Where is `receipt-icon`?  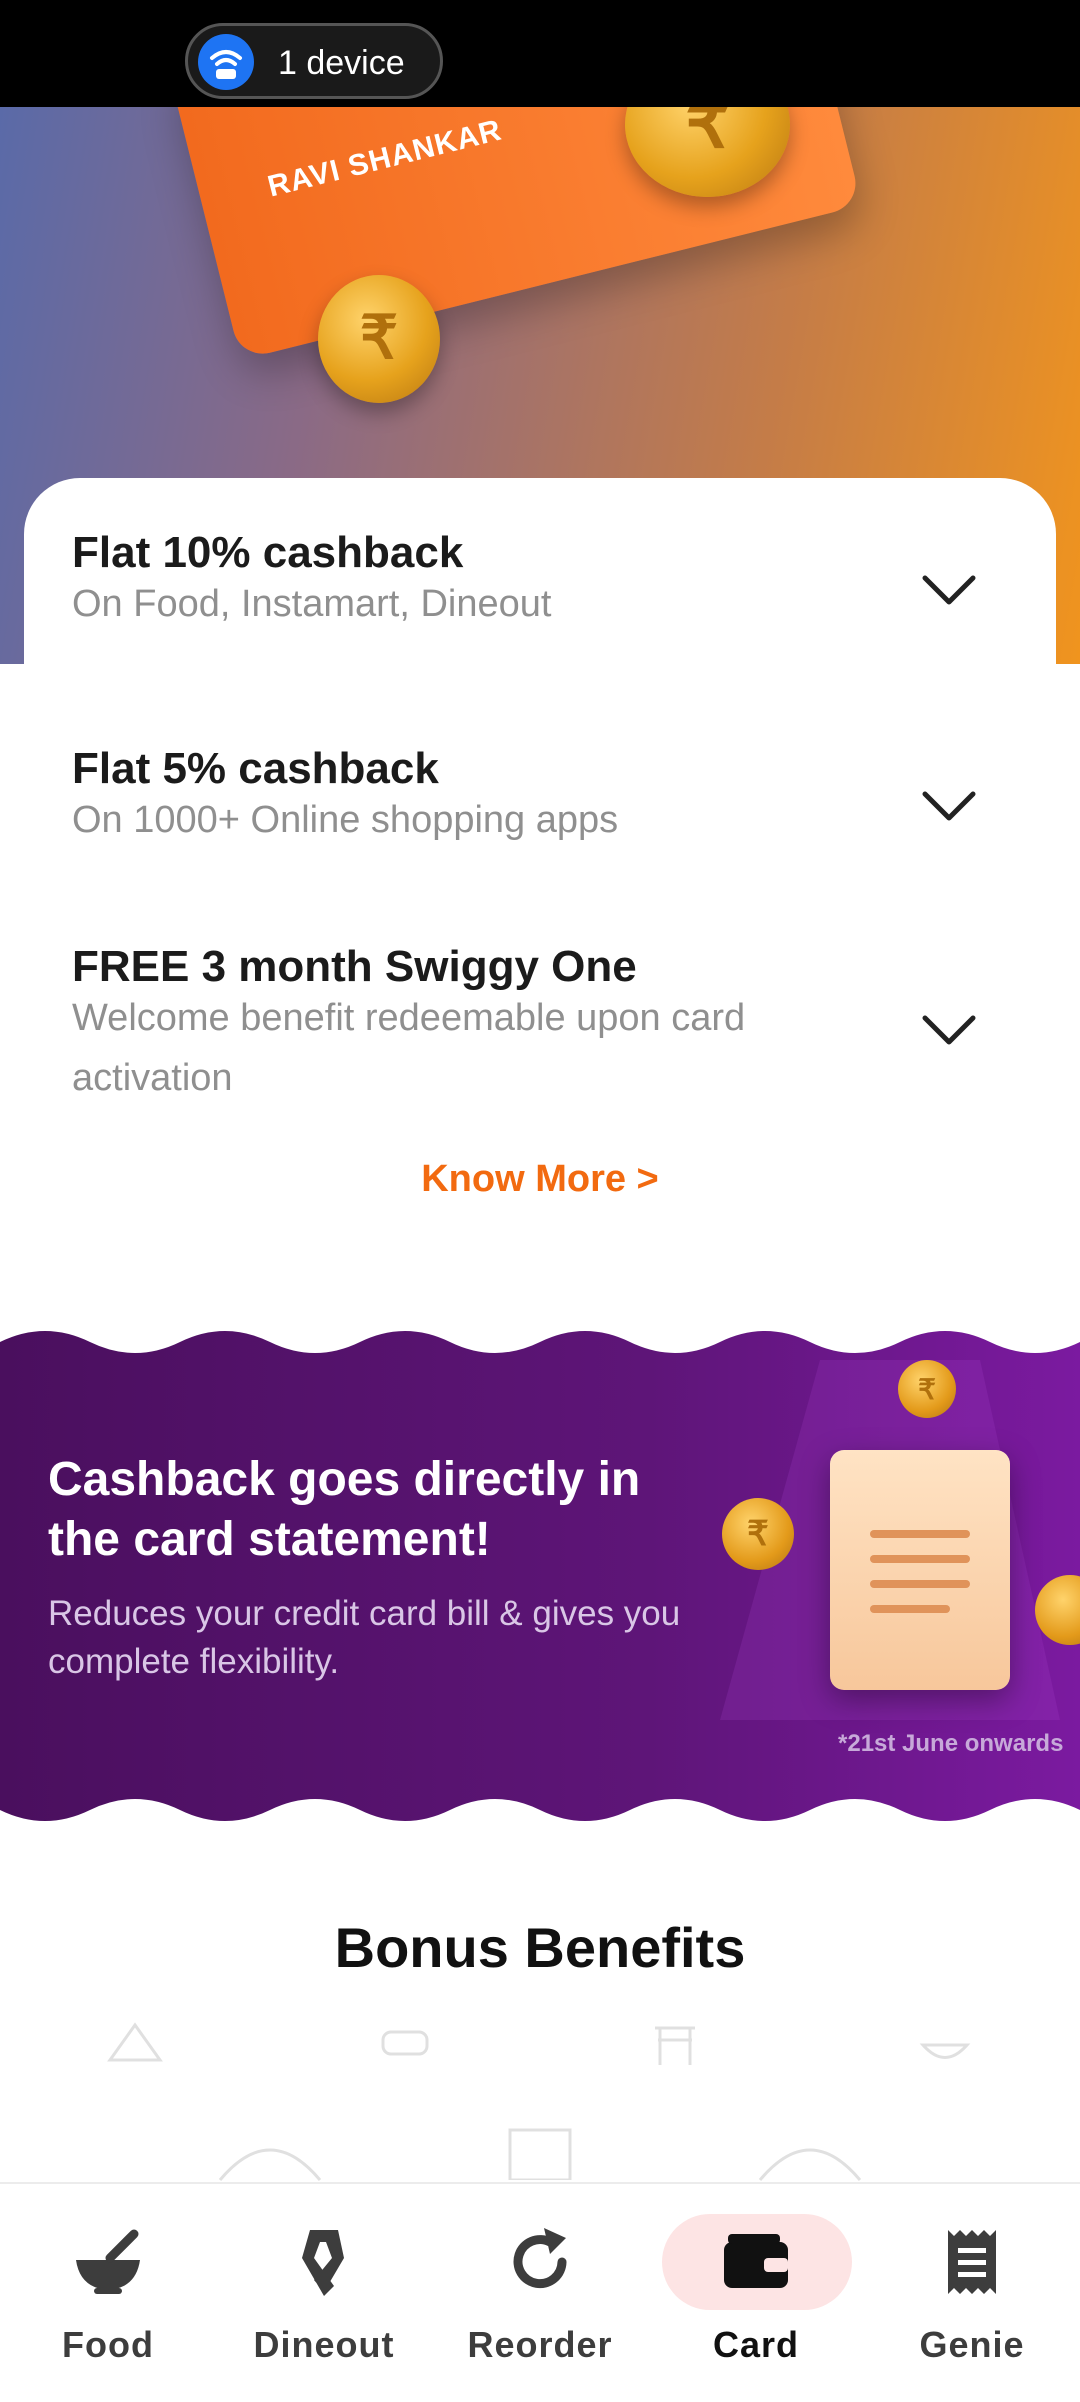
receipt-icon is located at coordinates (972, 2262).